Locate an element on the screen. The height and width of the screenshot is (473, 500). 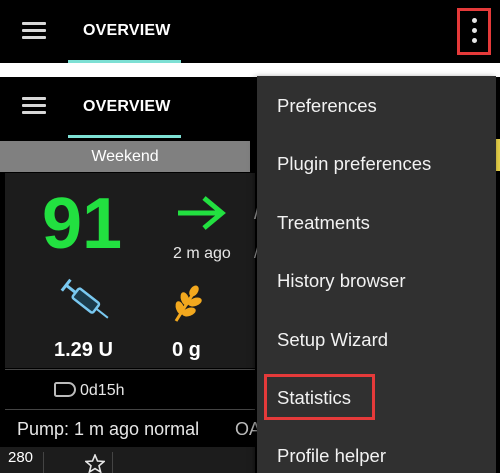
bg-value: 91 is located at coordinates (82, 224).